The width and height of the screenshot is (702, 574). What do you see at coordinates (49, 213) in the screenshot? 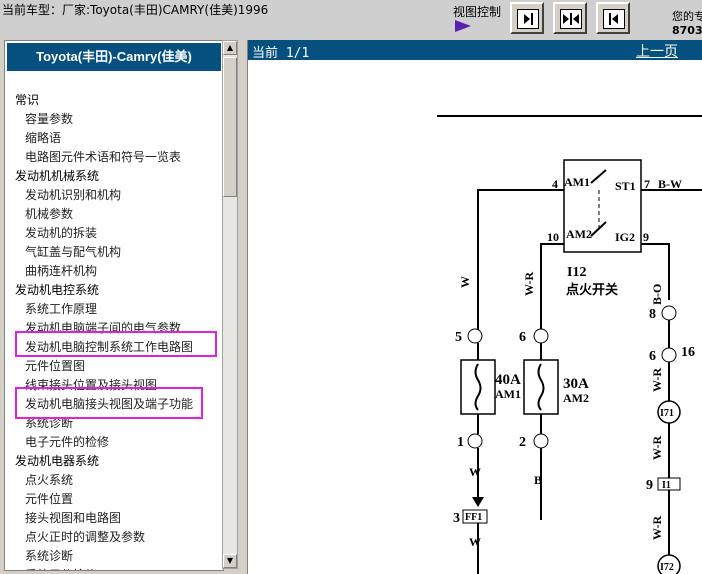
I see `tree-item: 机械参数` at bounding box center [49, 213].